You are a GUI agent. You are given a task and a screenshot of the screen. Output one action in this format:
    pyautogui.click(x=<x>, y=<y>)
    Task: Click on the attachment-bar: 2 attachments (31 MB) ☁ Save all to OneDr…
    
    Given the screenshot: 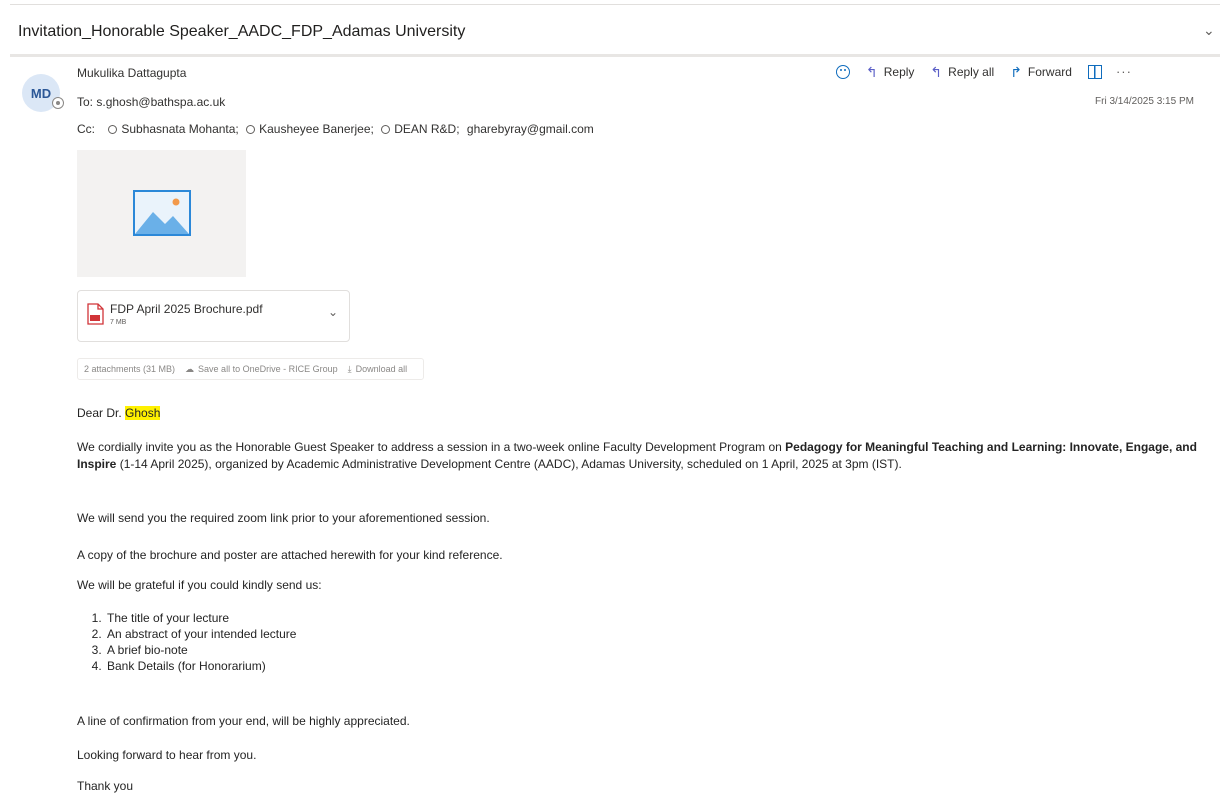 What is the action you would take?
    pyautogui.click(x=251, y=369)
    